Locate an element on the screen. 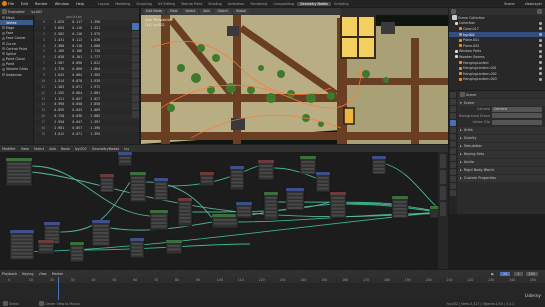 This screenshot has width=545, height=307. add-cube-tool-icon is located at coordinates (135, 90).